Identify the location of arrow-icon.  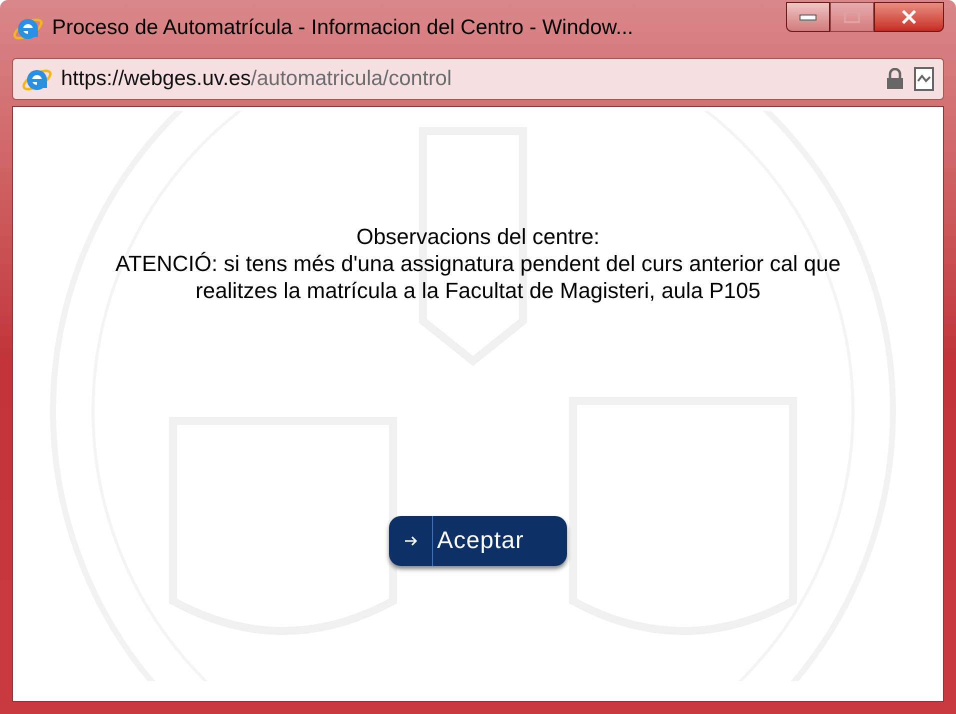
(411, 541).